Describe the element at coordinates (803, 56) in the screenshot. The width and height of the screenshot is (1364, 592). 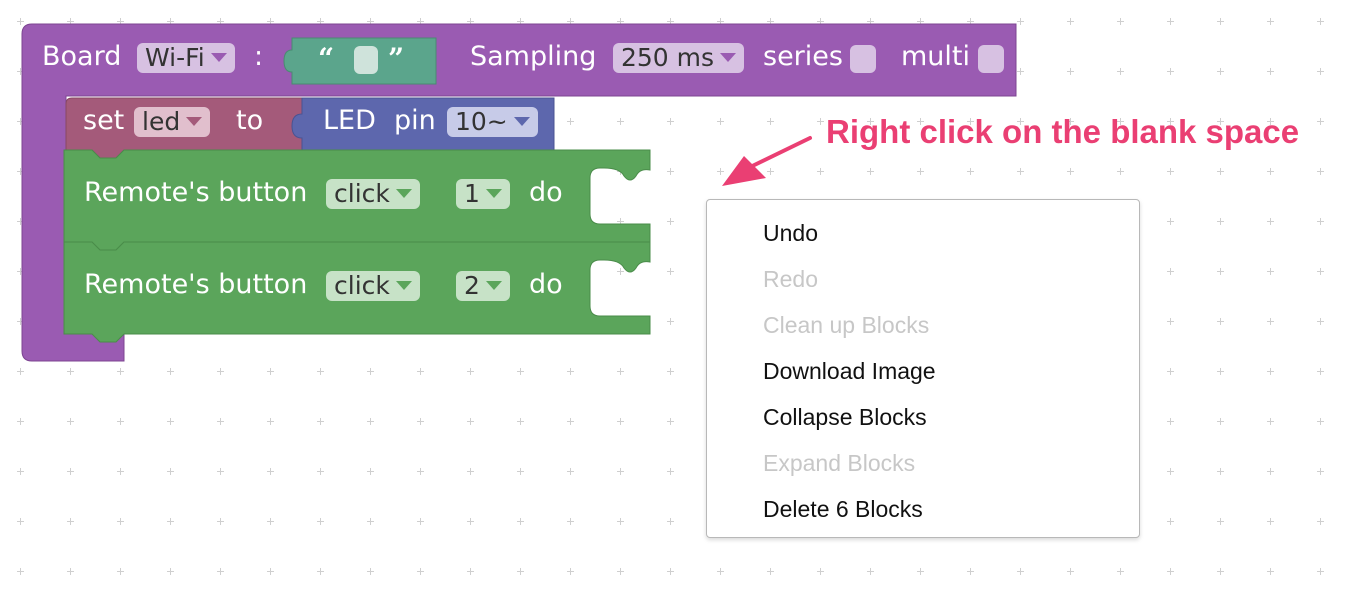
I see `series-label: series` at that location.